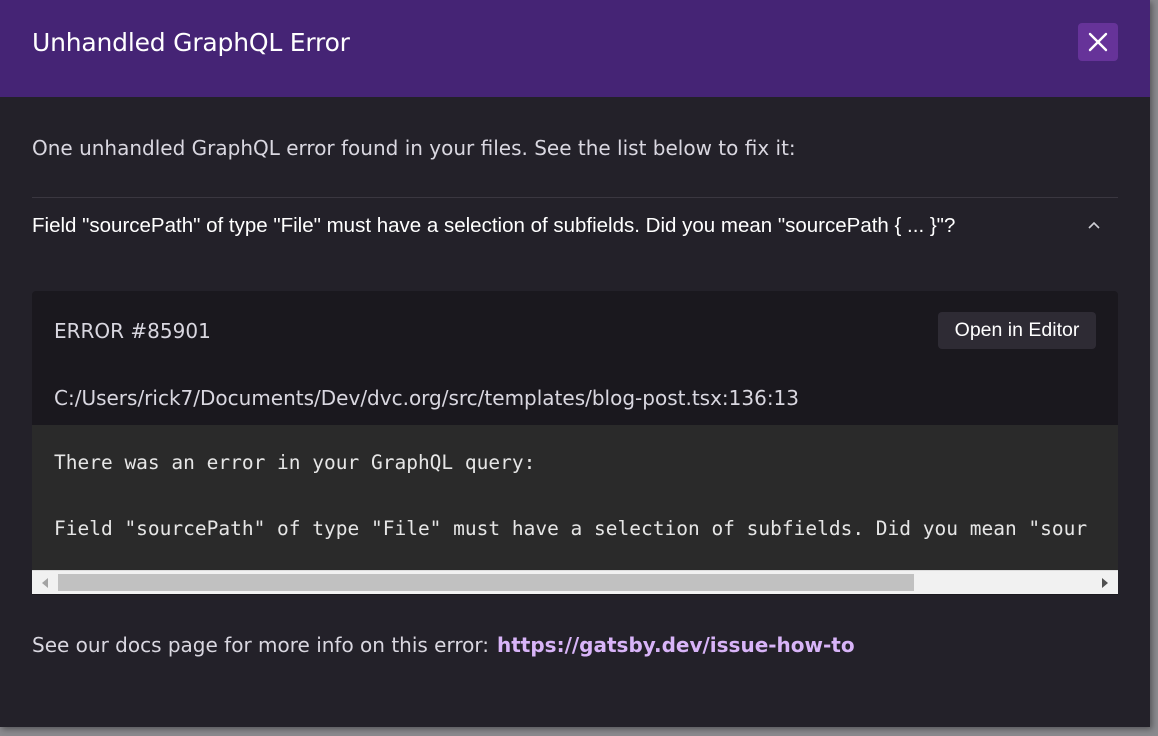  What do you see at coordinates (1017, 330) in the screenshot?
I see `open-in-editor-button: Open in Editor` at bounding box center [1017, 330].